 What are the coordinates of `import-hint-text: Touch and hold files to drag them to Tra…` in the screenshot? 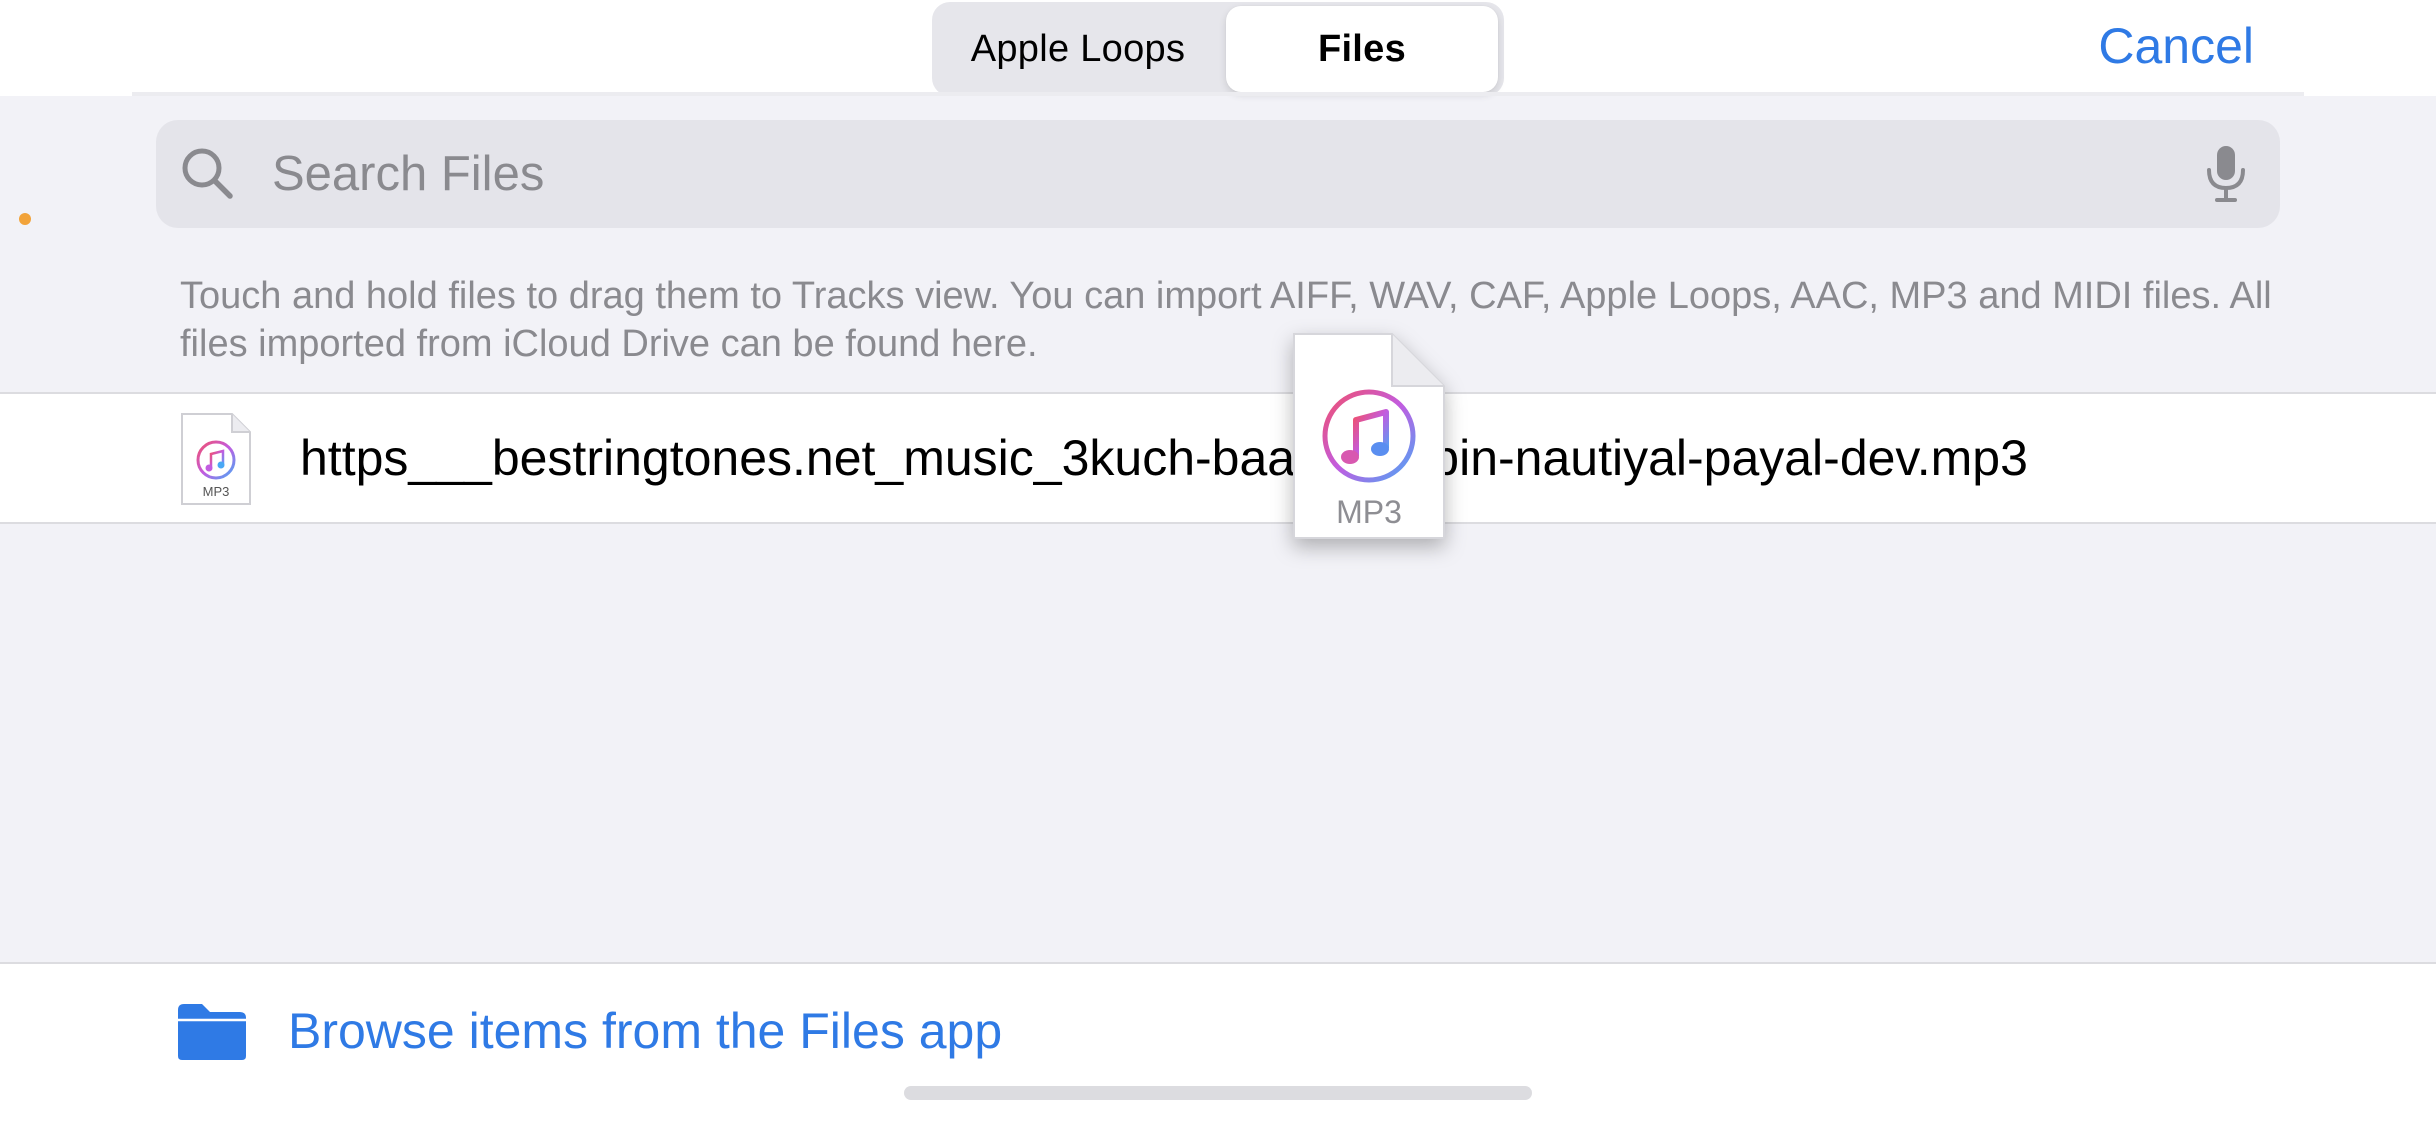 It's located at (1226, 320).